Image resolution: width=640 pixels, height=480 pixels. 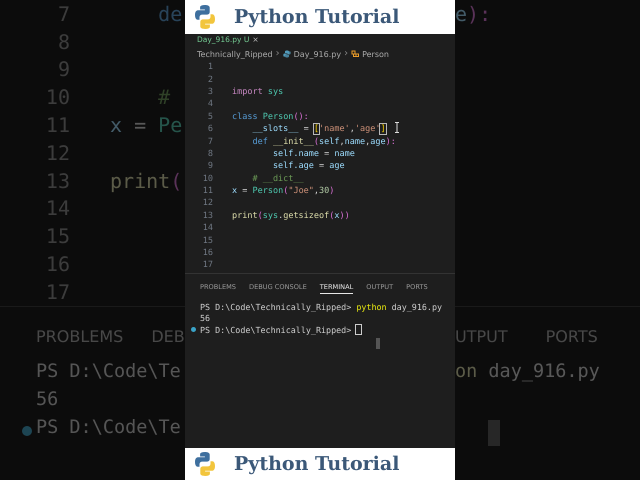 I want to click on line-number: 8, so click(x=209, y=153).